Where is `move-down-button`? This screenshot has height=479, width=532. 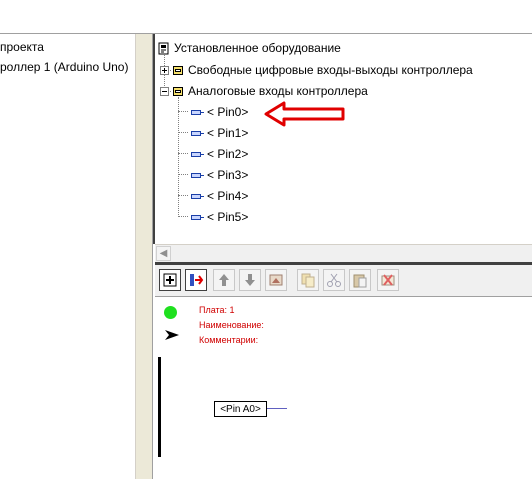
move-down-button is located at coordinates (250, 280).